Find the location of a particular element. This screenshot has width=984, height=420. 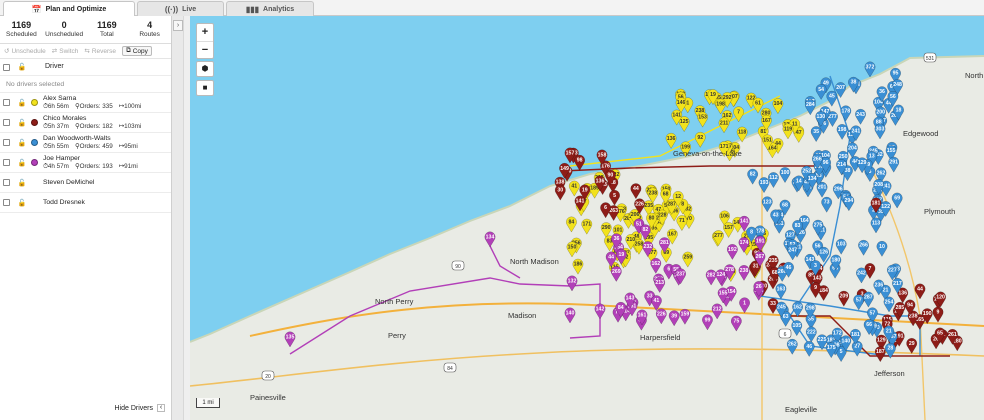

place-label: Geneva-on-the-Lake is located at coordinates (707, 153).